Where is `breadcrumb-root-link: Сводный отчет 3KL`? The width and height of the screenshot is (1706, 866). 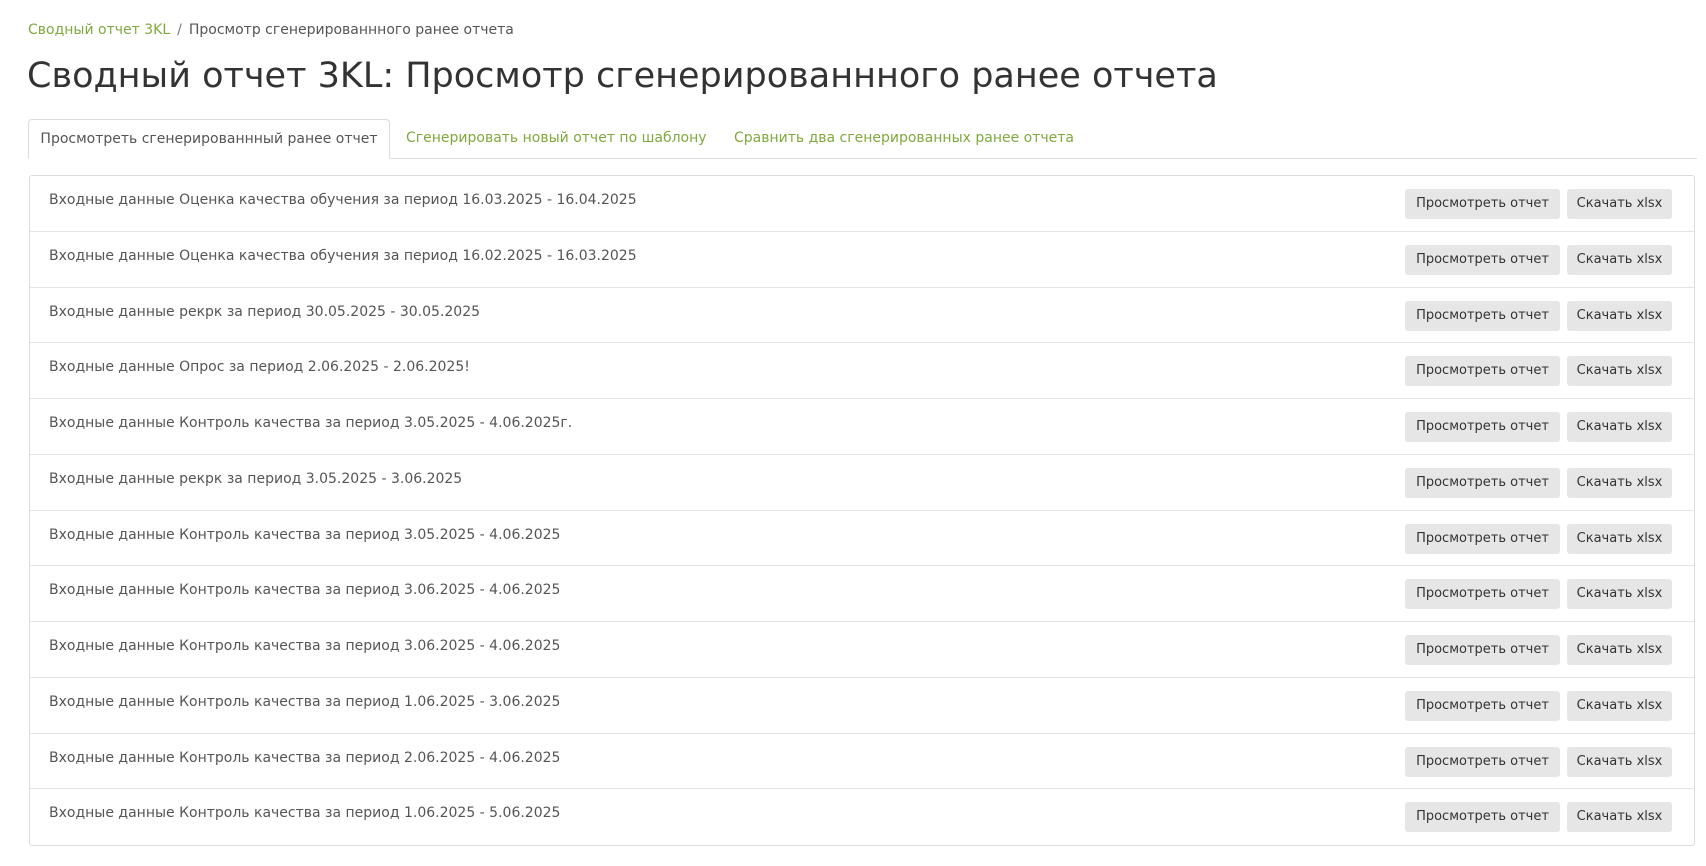 breadcrumb-root-link: Сводный отчет 3KL is located at coordinates (99, 30).